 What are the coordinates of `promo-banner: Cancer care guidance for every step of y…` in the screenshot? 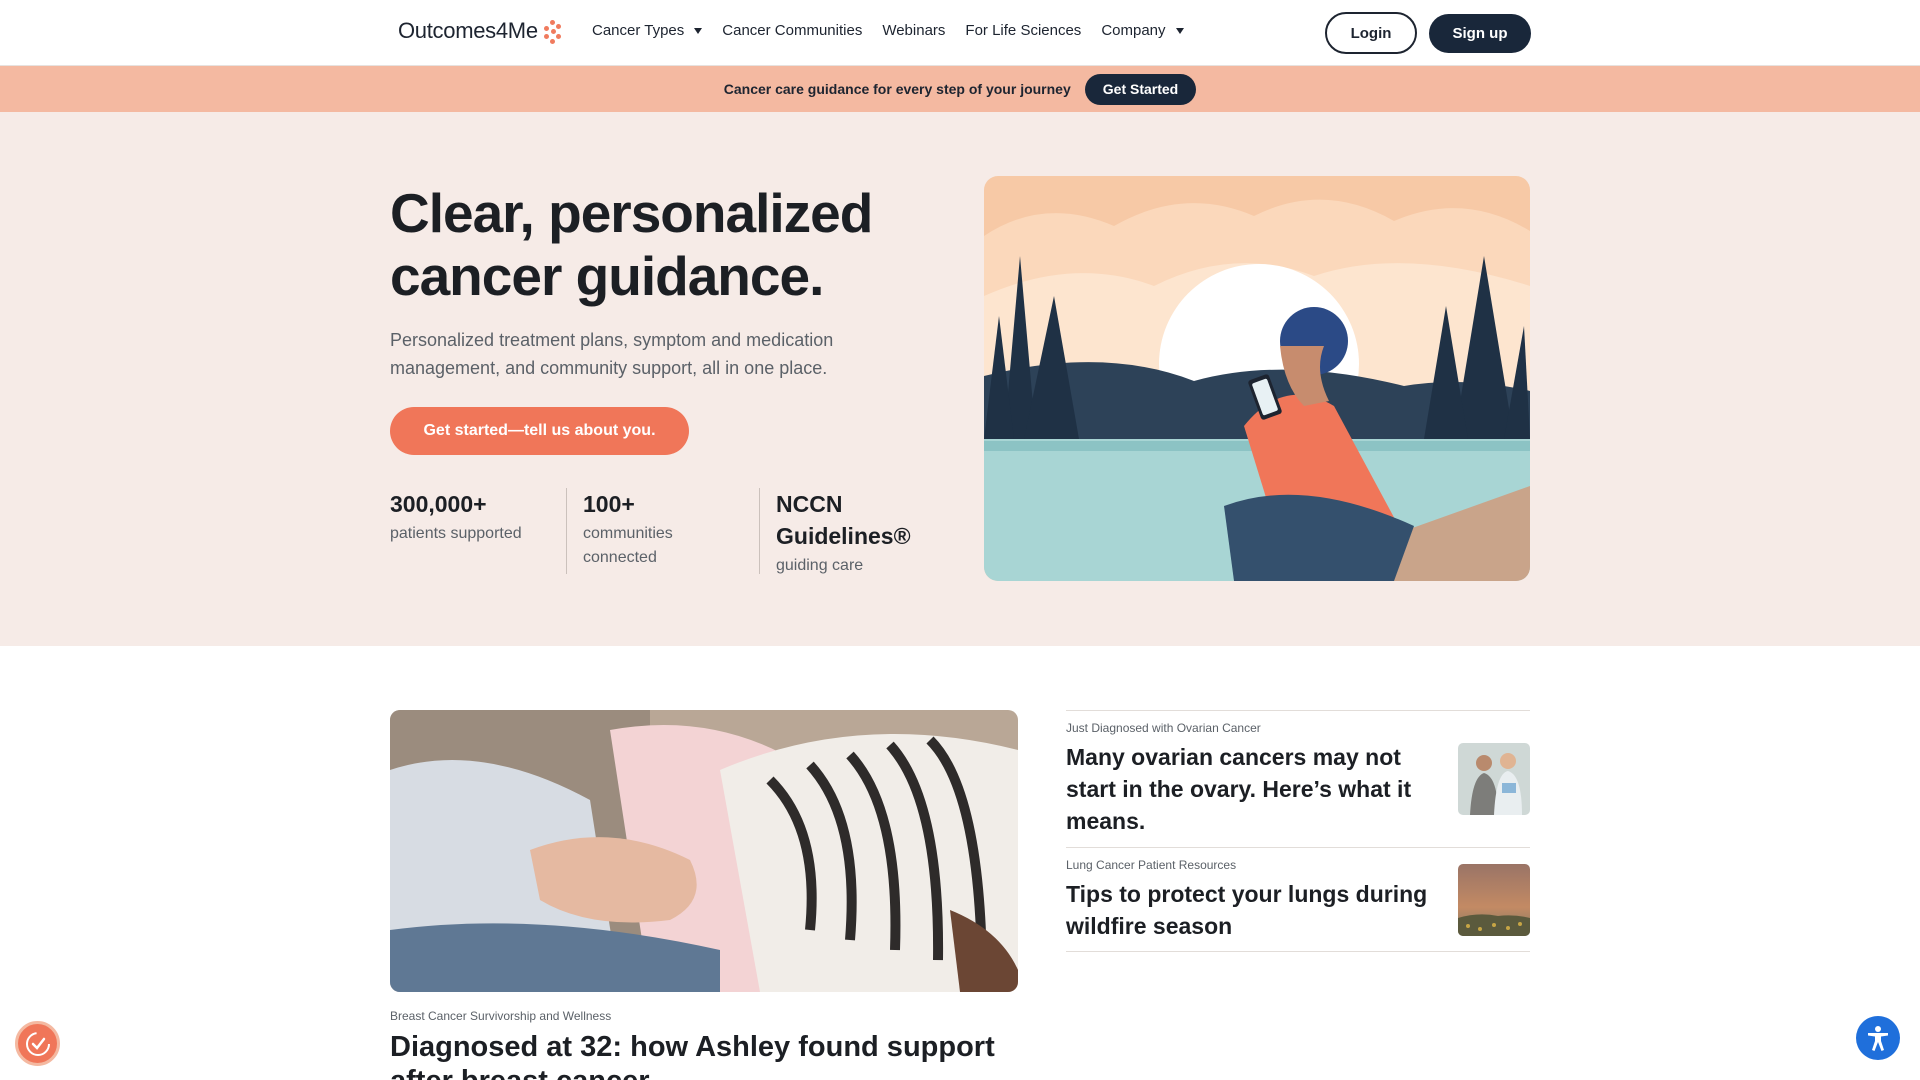 It's located at (960, 89).